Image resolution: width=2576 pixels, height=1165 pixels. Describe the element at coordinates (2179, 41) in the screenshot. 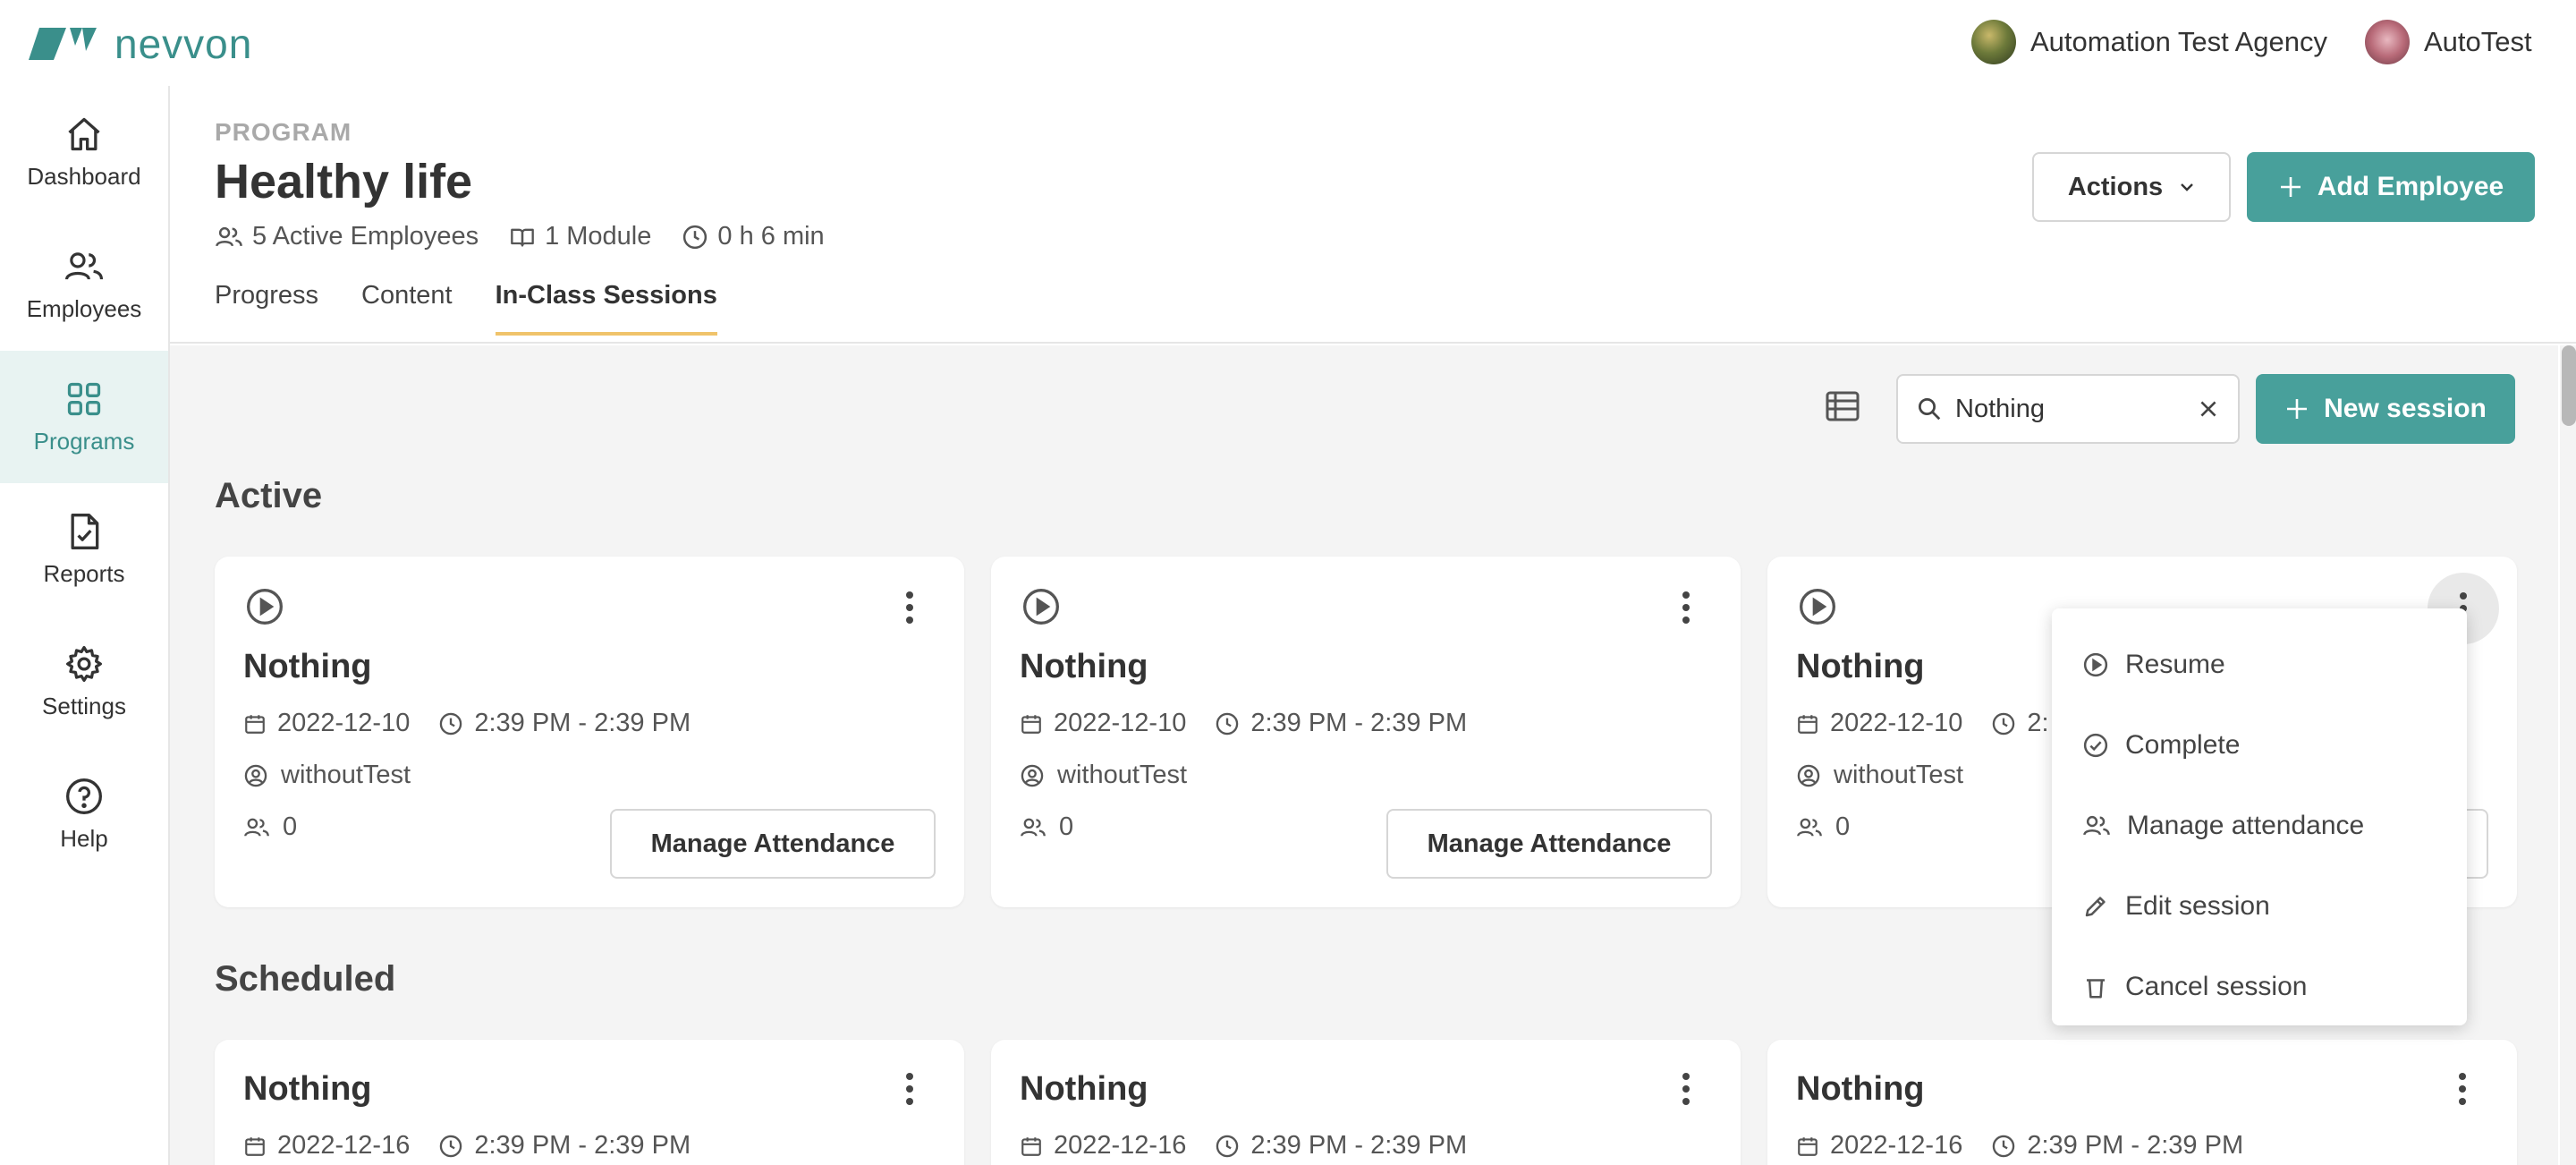

I see `agency-name: Automation Test Agency` at that location.